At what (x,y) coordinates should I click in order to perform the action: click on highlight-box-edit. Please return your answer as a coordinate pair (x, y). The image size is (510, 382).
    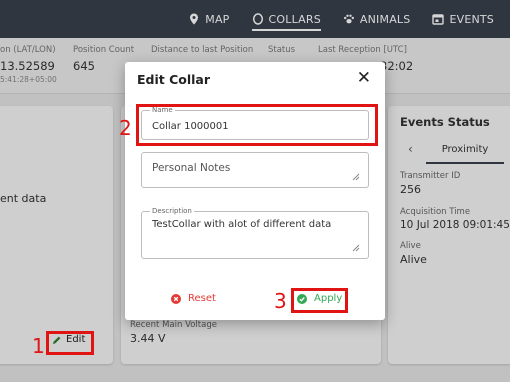
    Looking at the image, I should click on (70, 343).